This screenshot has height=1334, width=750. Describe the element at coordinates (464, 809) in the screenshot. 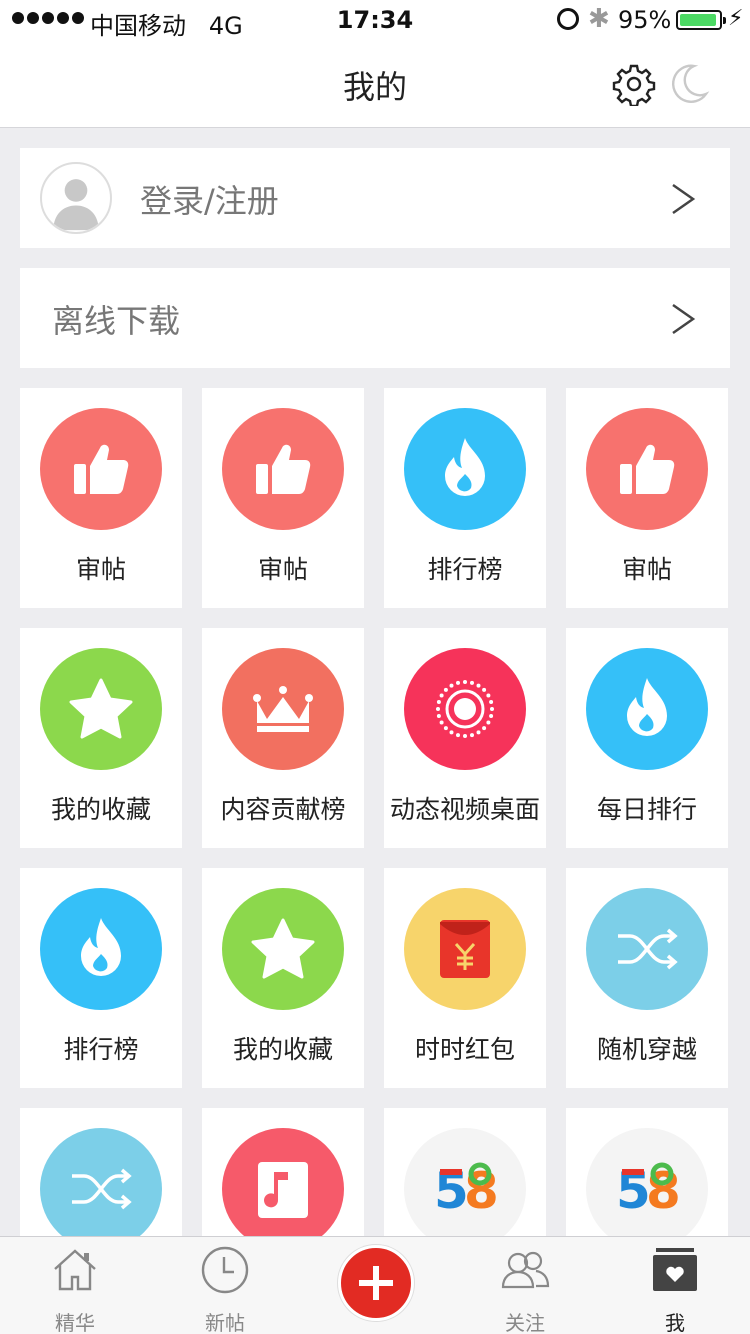

I see `grid-item-label: 动态视频桌面` at that location.